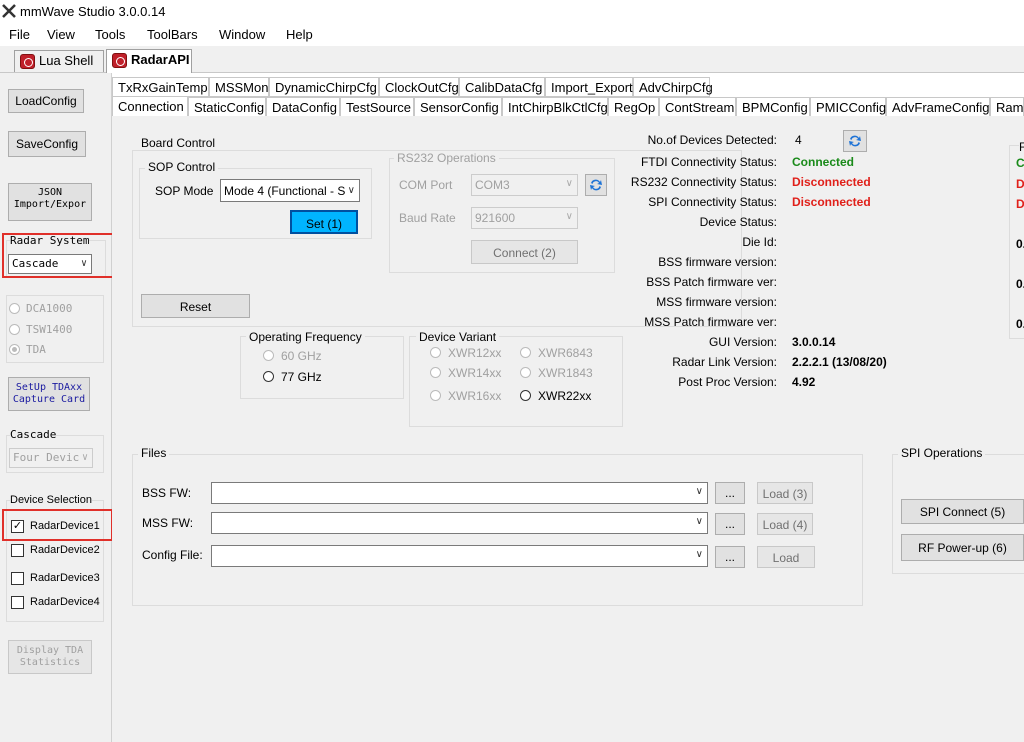  Describe the element at coordinates (1020, 324) in the screenshot. I see `clipped-right-val3: 0.` at that location.